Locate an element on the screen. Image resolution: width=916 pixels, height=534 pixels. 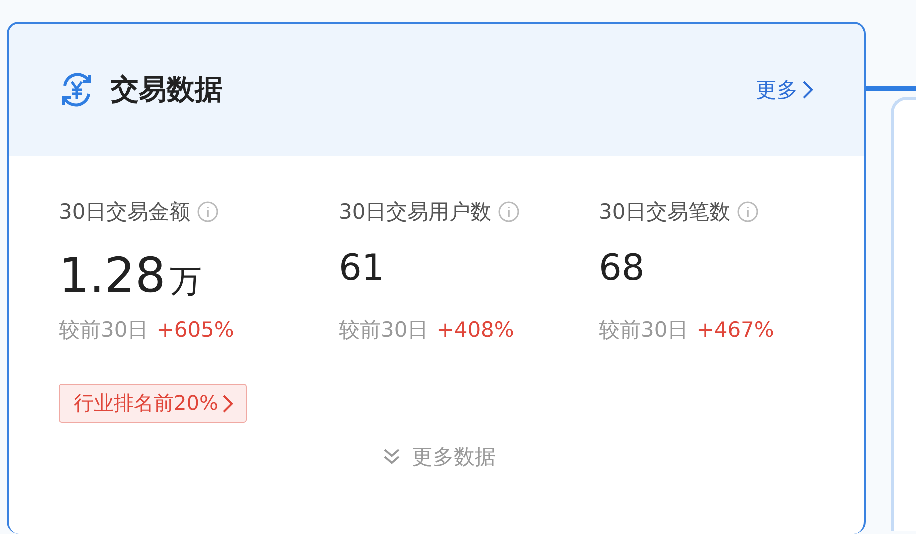
rank-badge: 行业排名前20% is located at coordinates (153, 403).